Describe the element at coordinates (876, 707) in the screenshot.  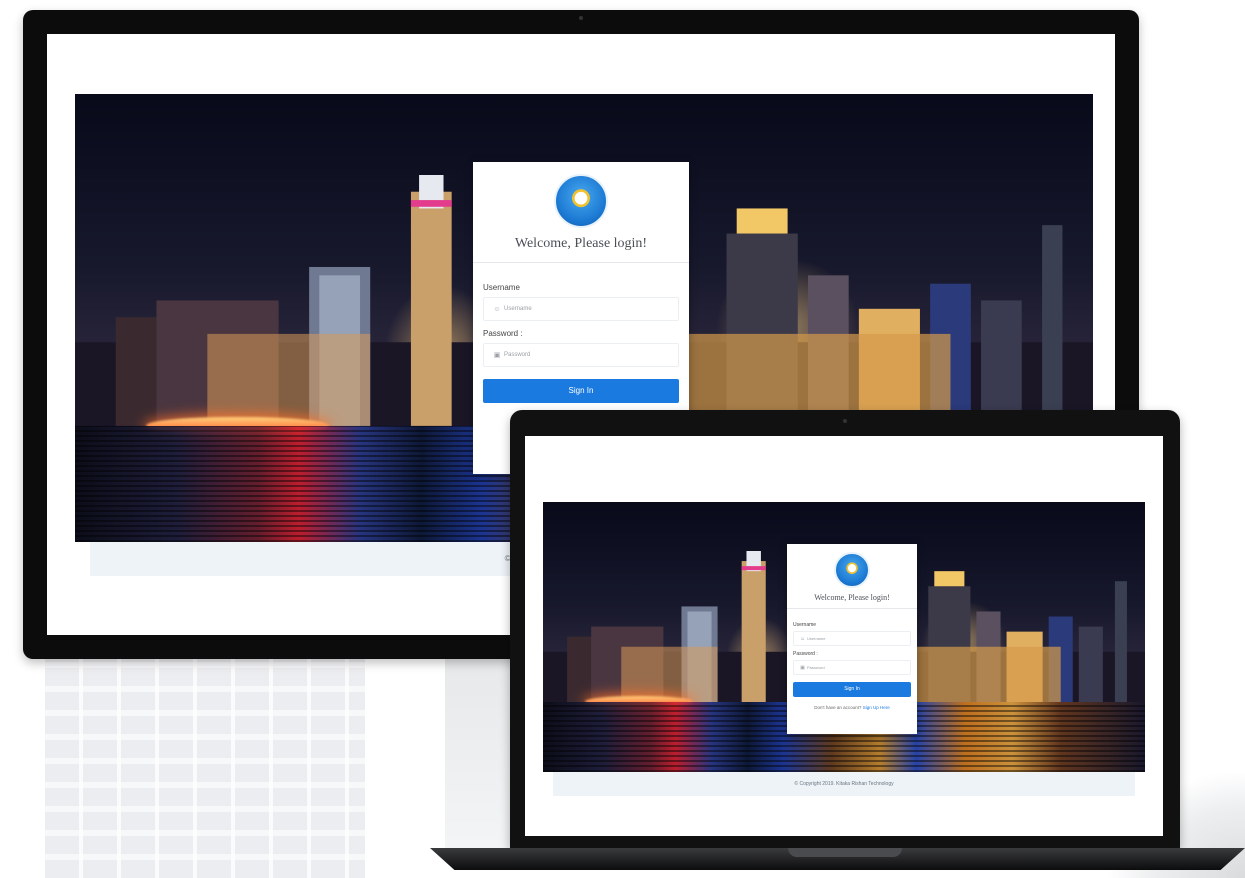
I see `sign-up-link: Sign Up Here` at that location.